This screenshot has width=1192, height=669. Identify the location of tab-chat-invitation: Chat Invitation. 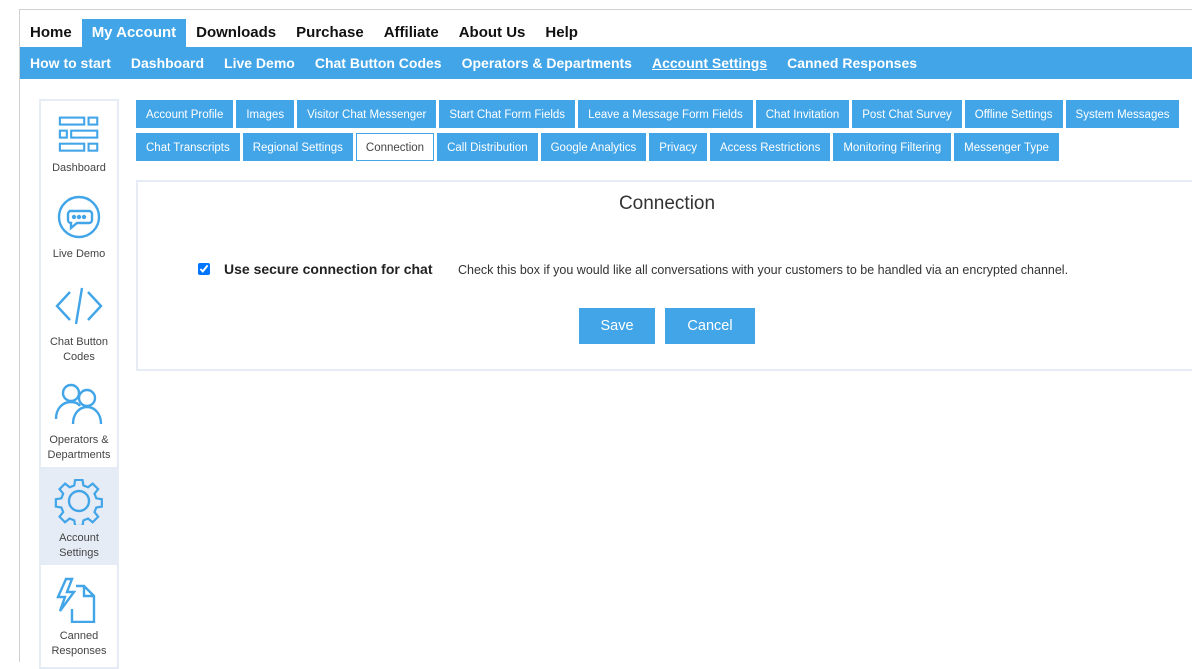
(802, 114).